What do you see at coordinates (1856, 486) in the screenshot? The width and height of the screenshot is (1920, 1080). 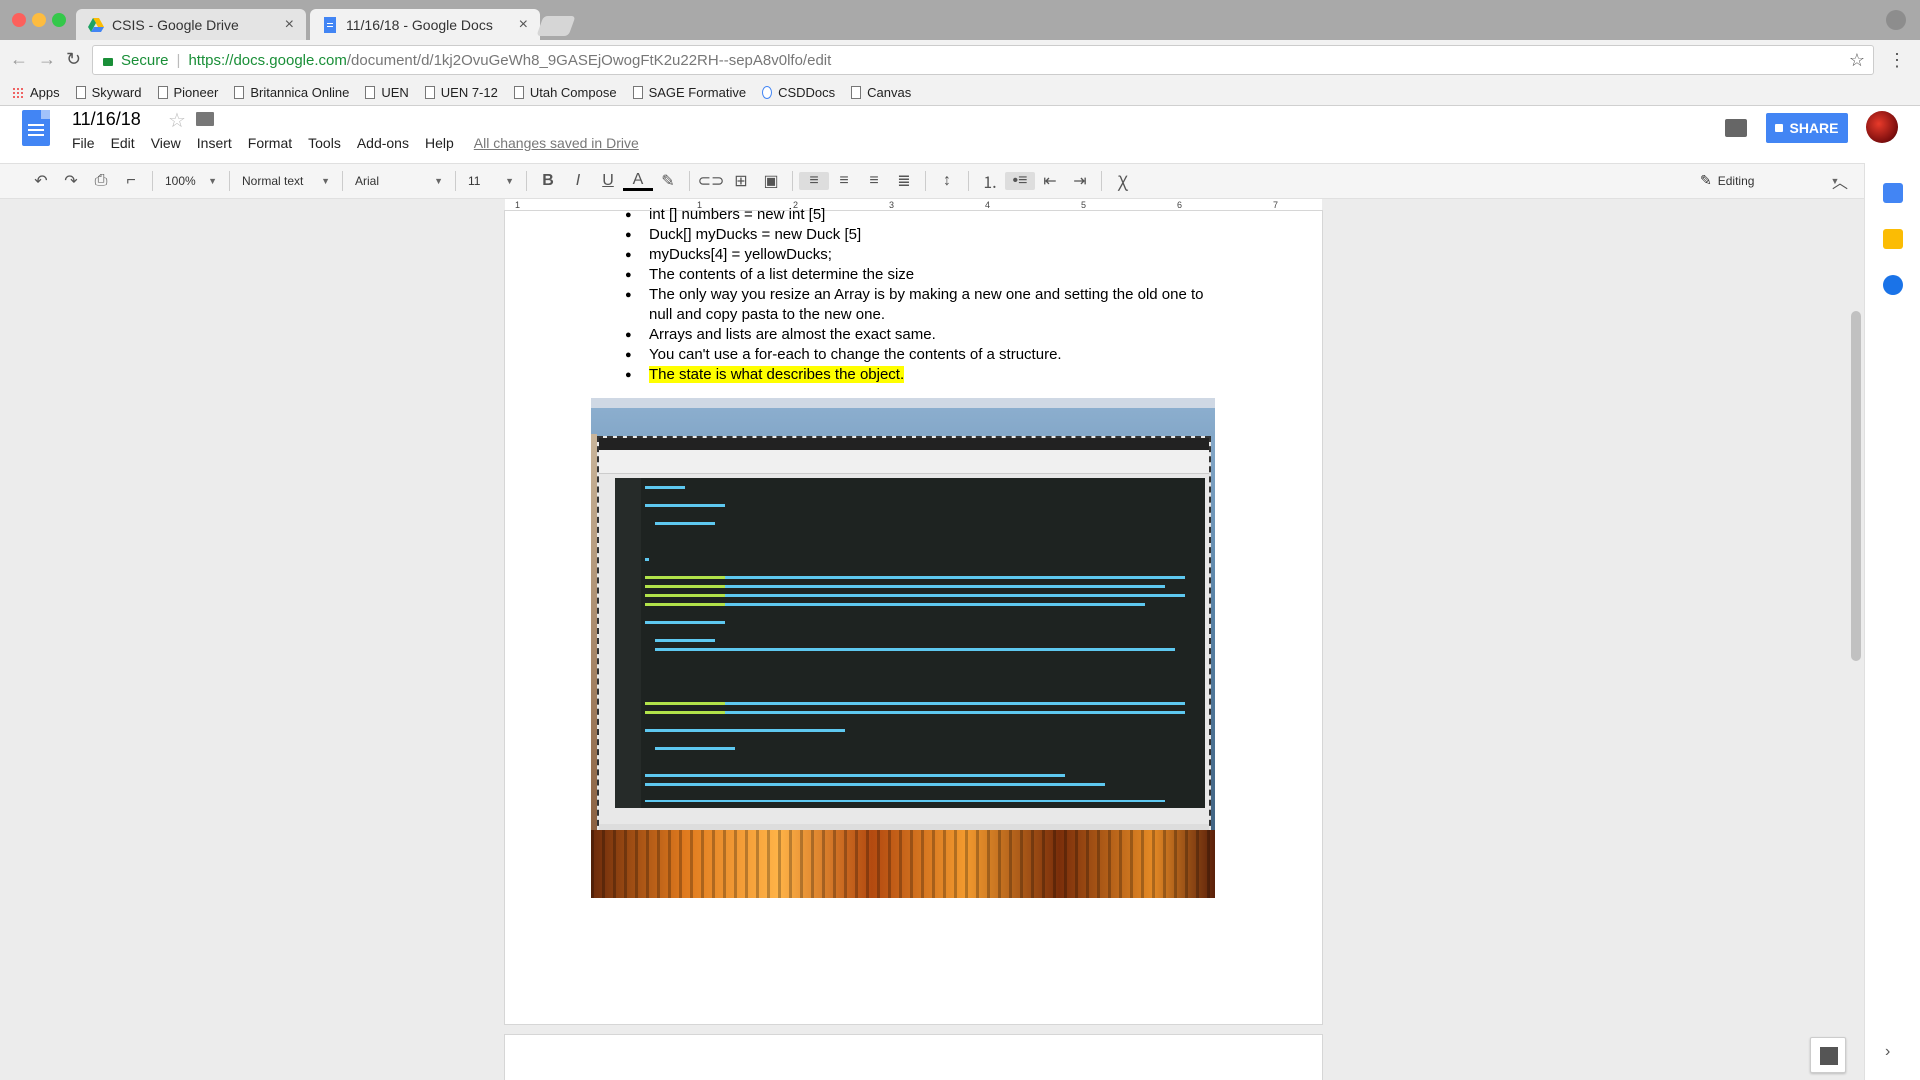 I see `vertical-scrollbar` at bounding box center [1856, 486].